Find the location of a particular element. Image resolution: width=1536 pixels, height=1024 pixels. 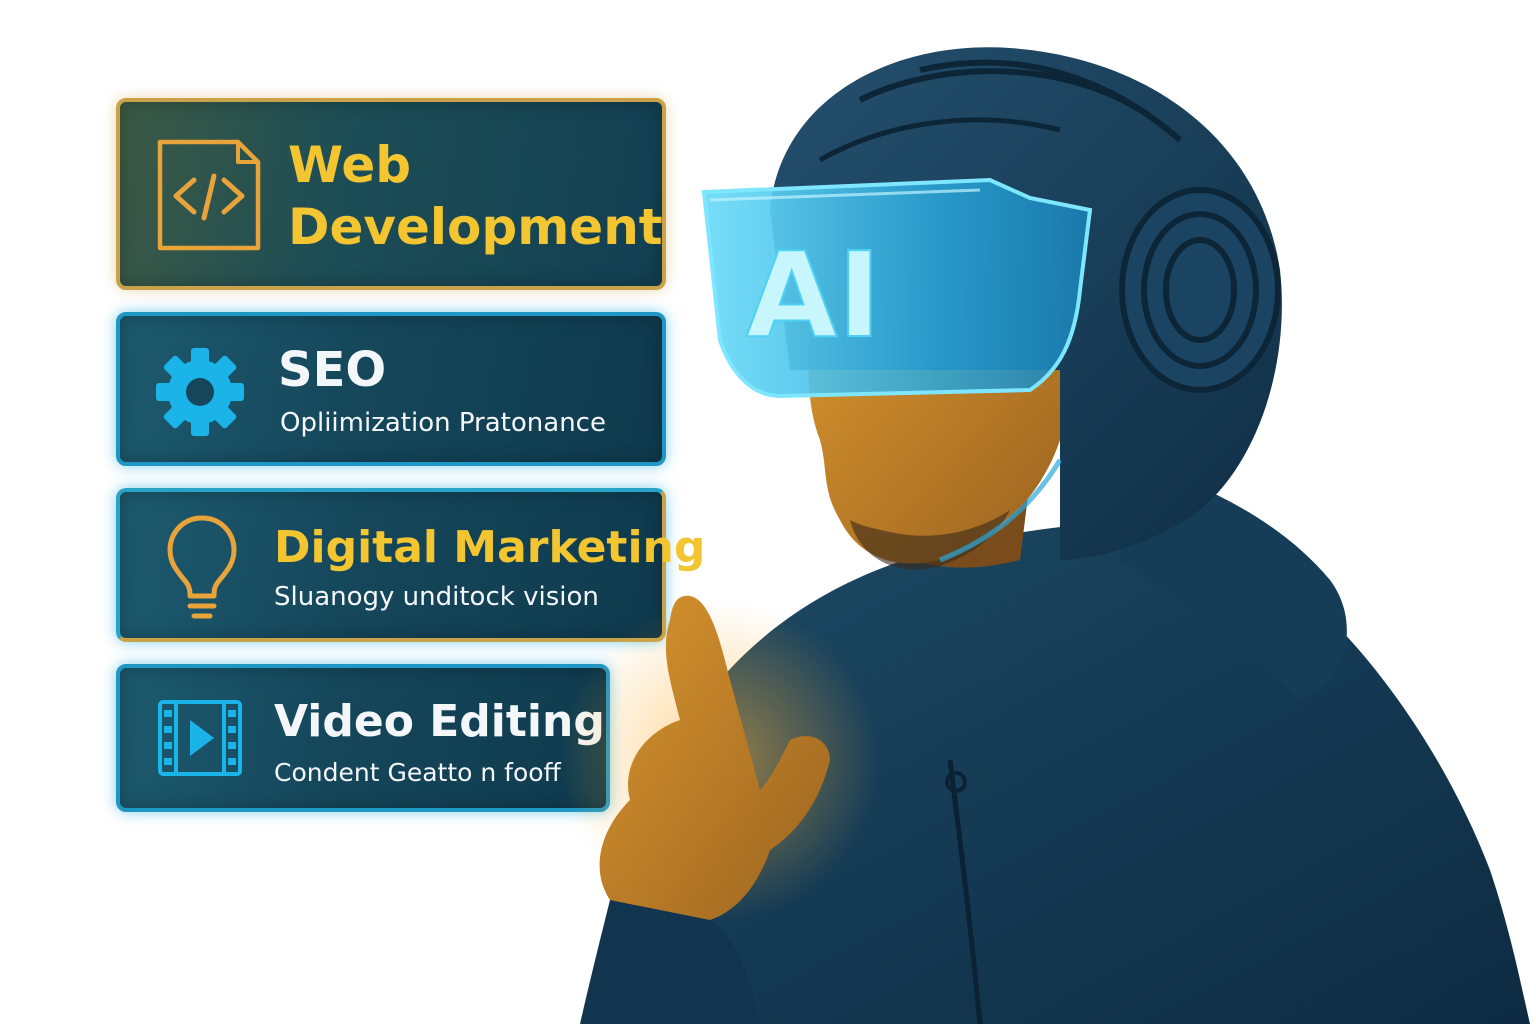

helmet-ear-ring is located at coordinates (1200, 290).